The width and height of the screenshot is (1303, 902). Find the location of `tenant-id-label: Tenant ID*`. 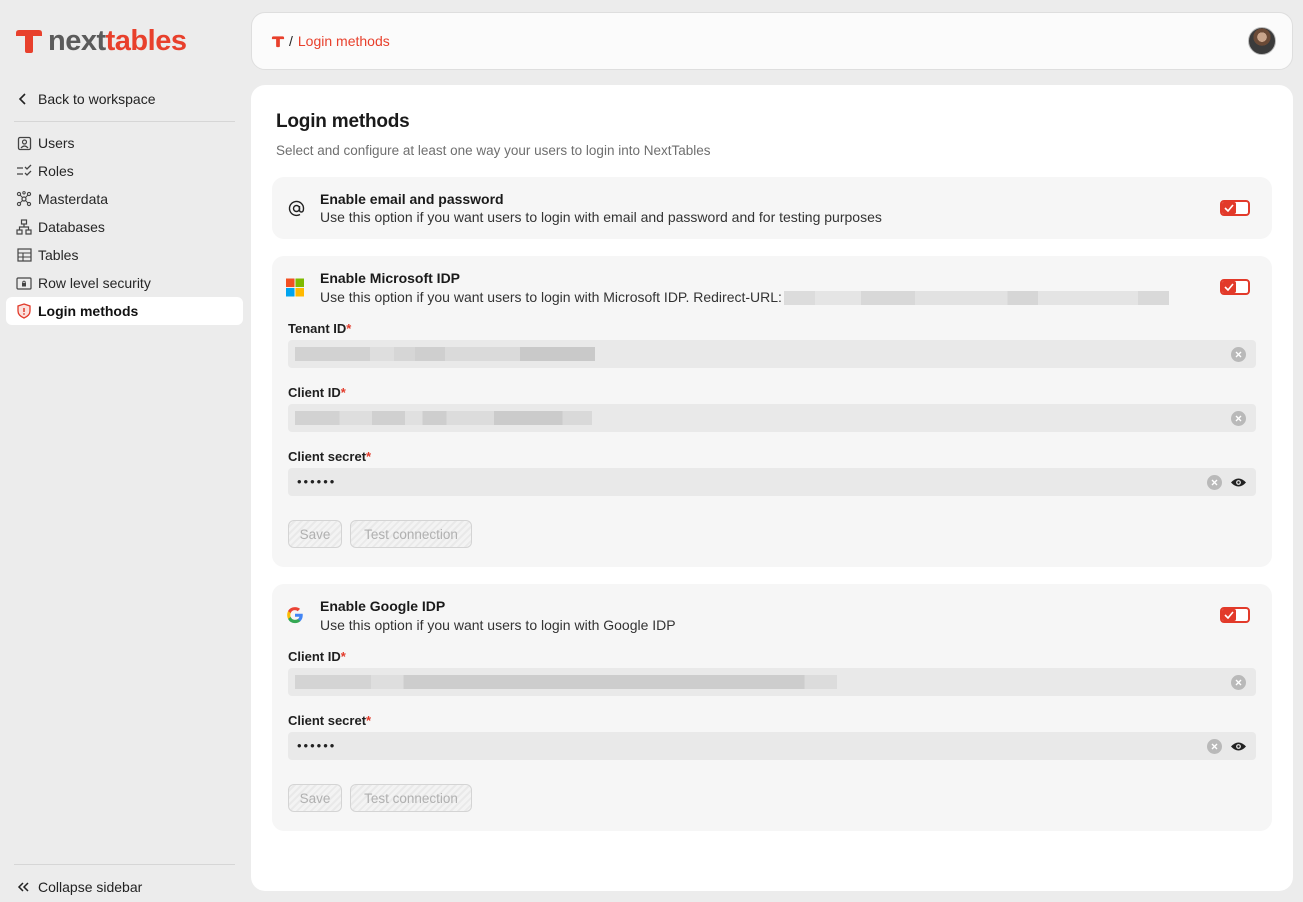

tenant-id-label: Tenant ID* is located at coordinates (320, 328).